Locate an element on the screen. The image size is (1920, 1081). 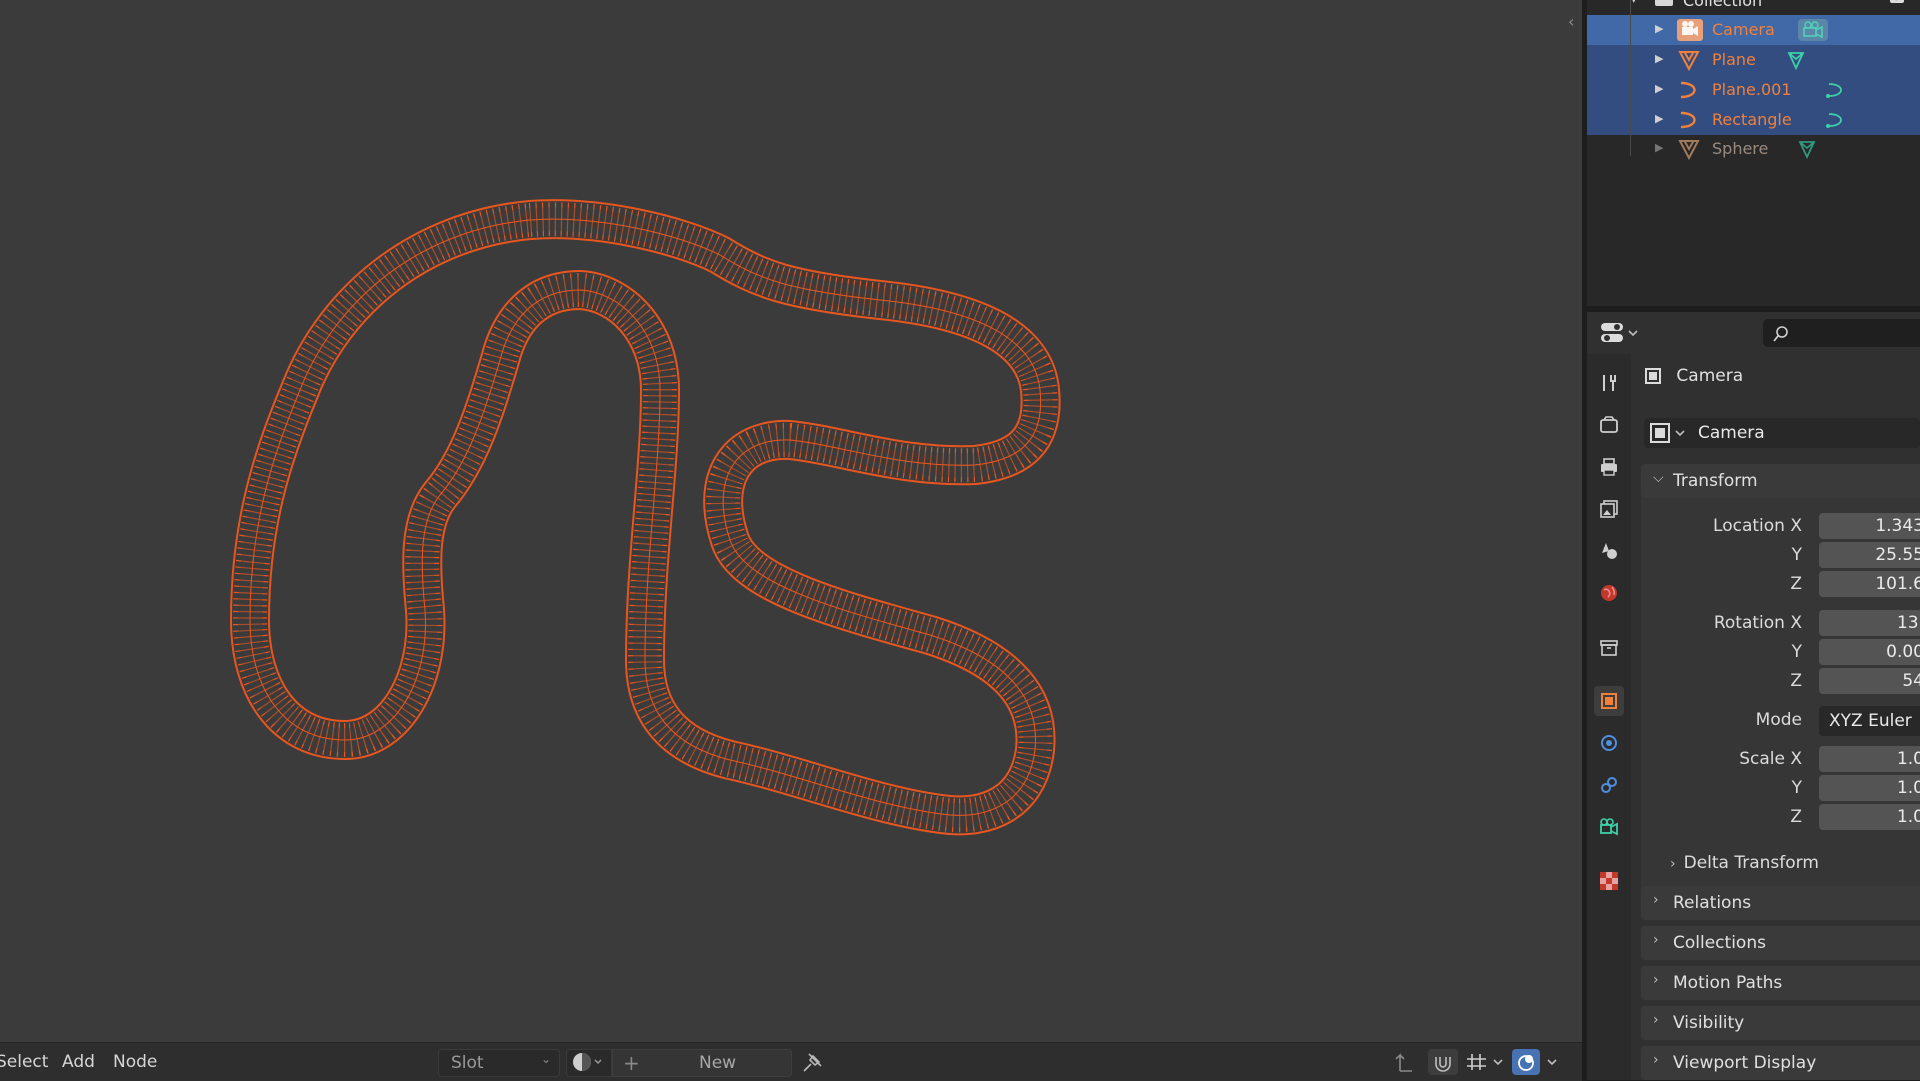
outliner-item-camera: ▶ Camera is located at coordinates (1753, 30).